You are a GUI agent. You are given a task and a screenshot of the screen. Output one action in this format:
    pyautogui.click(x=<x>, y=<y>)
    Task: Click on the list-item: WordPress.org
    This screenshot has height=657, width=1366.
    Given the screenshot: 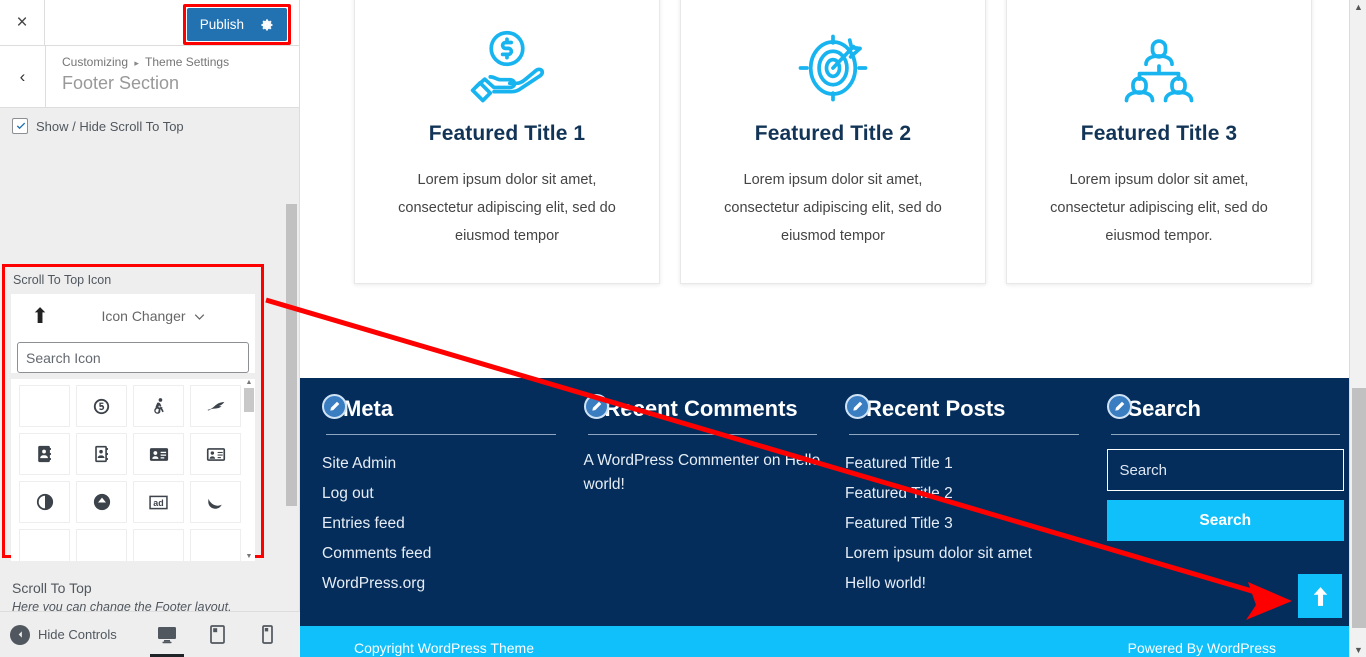 What is the action you would take?
    pyautogui.click(x=441, y=584)
    